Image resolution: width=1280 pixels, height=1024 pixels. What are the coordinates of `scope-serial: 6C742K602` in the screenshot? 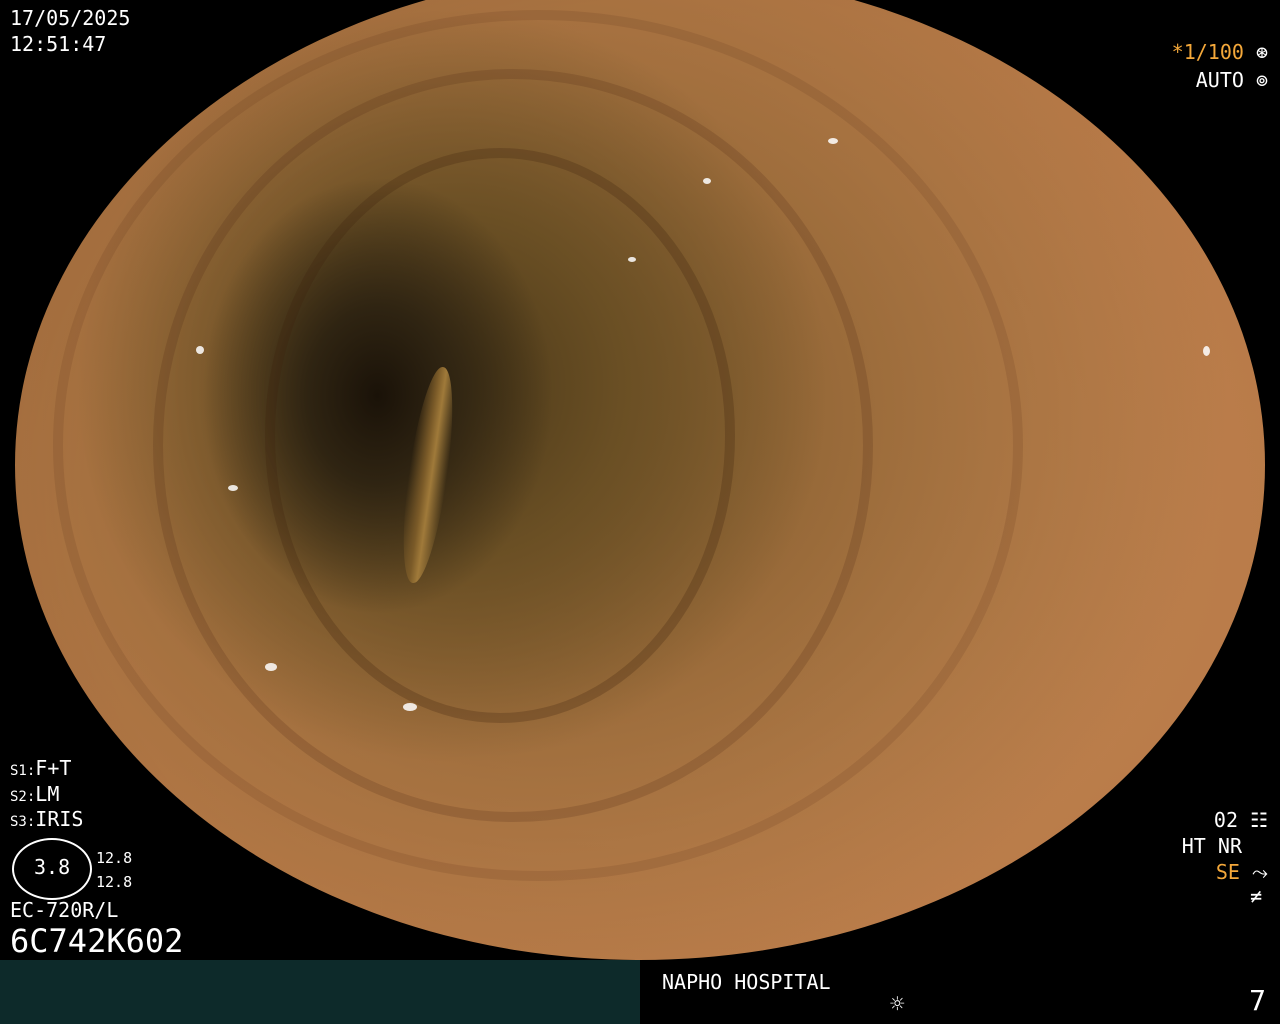 It's located at (97, 941).